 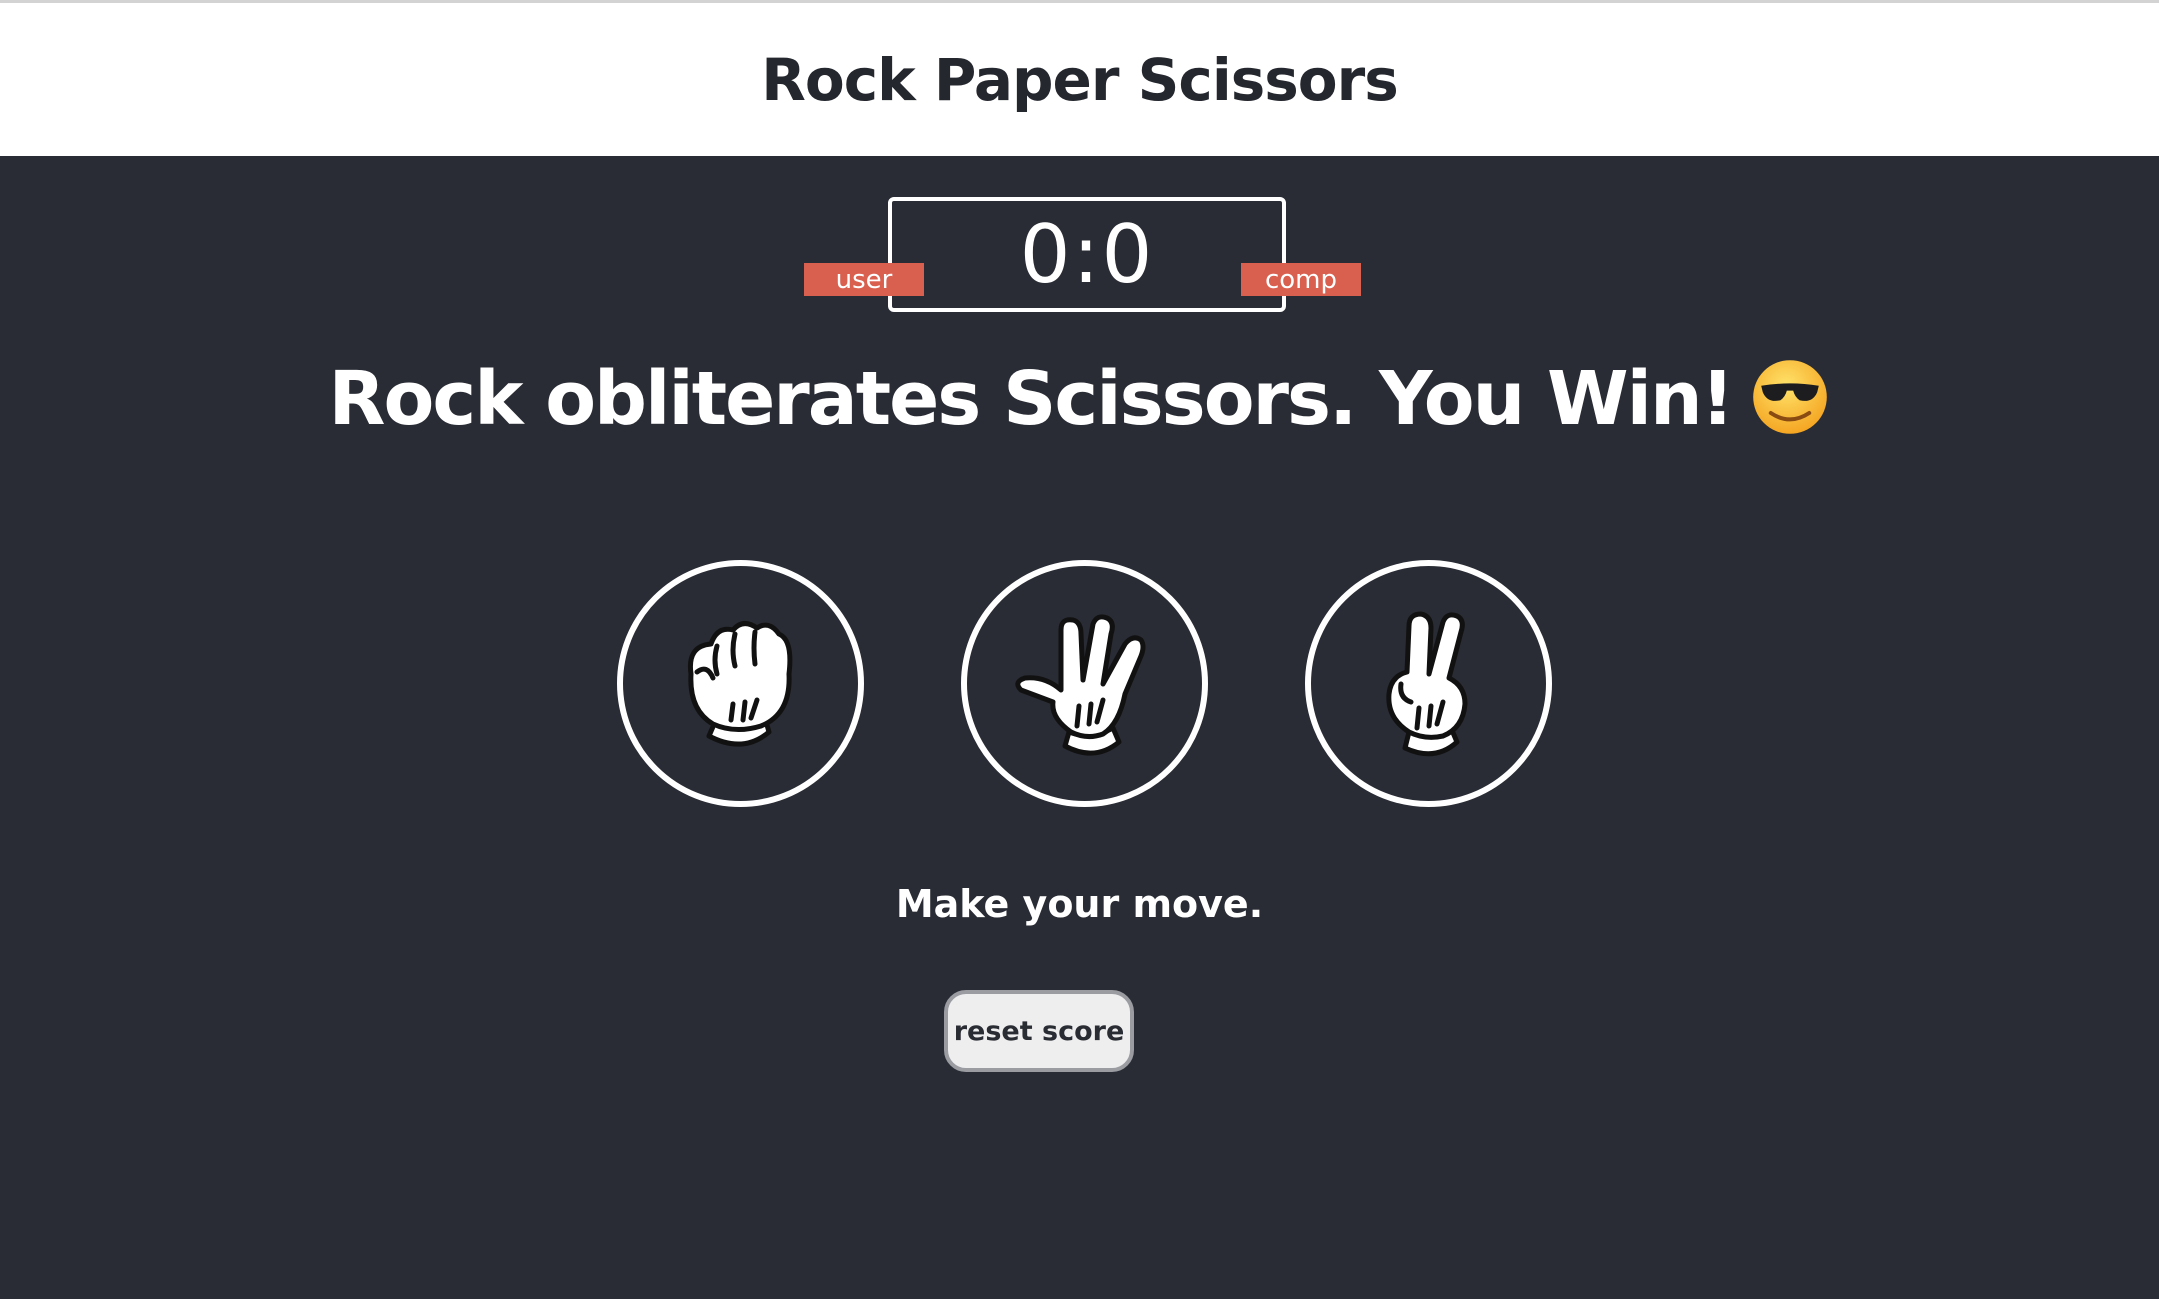 I want to click on page-header: Rock Paper Scissors, so click(x=1079, y=79).